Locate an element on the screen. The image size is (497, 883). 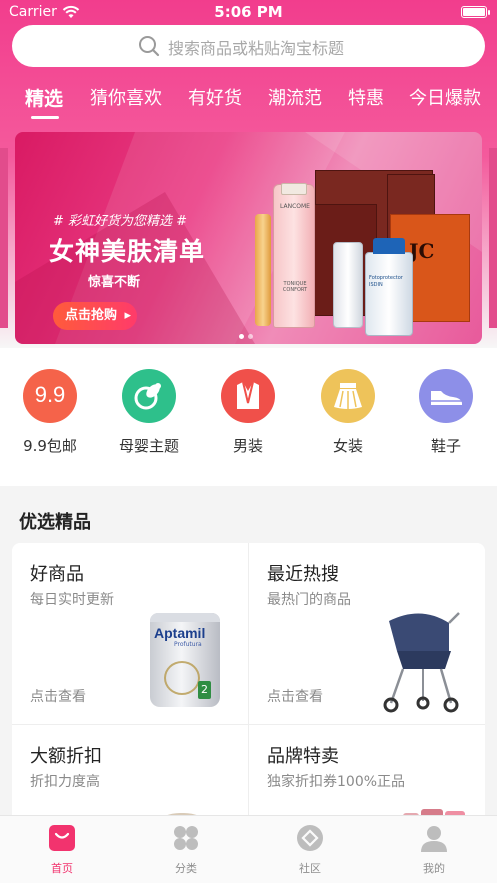
banner-prev-peek is located at coordinates (4, 238).